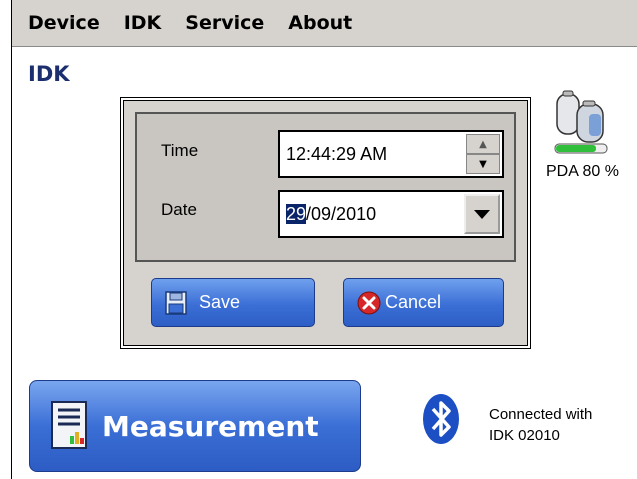  Describe the element at coordinates (61, 23) in the screenshot. I see `menu-device: Device` at that location.